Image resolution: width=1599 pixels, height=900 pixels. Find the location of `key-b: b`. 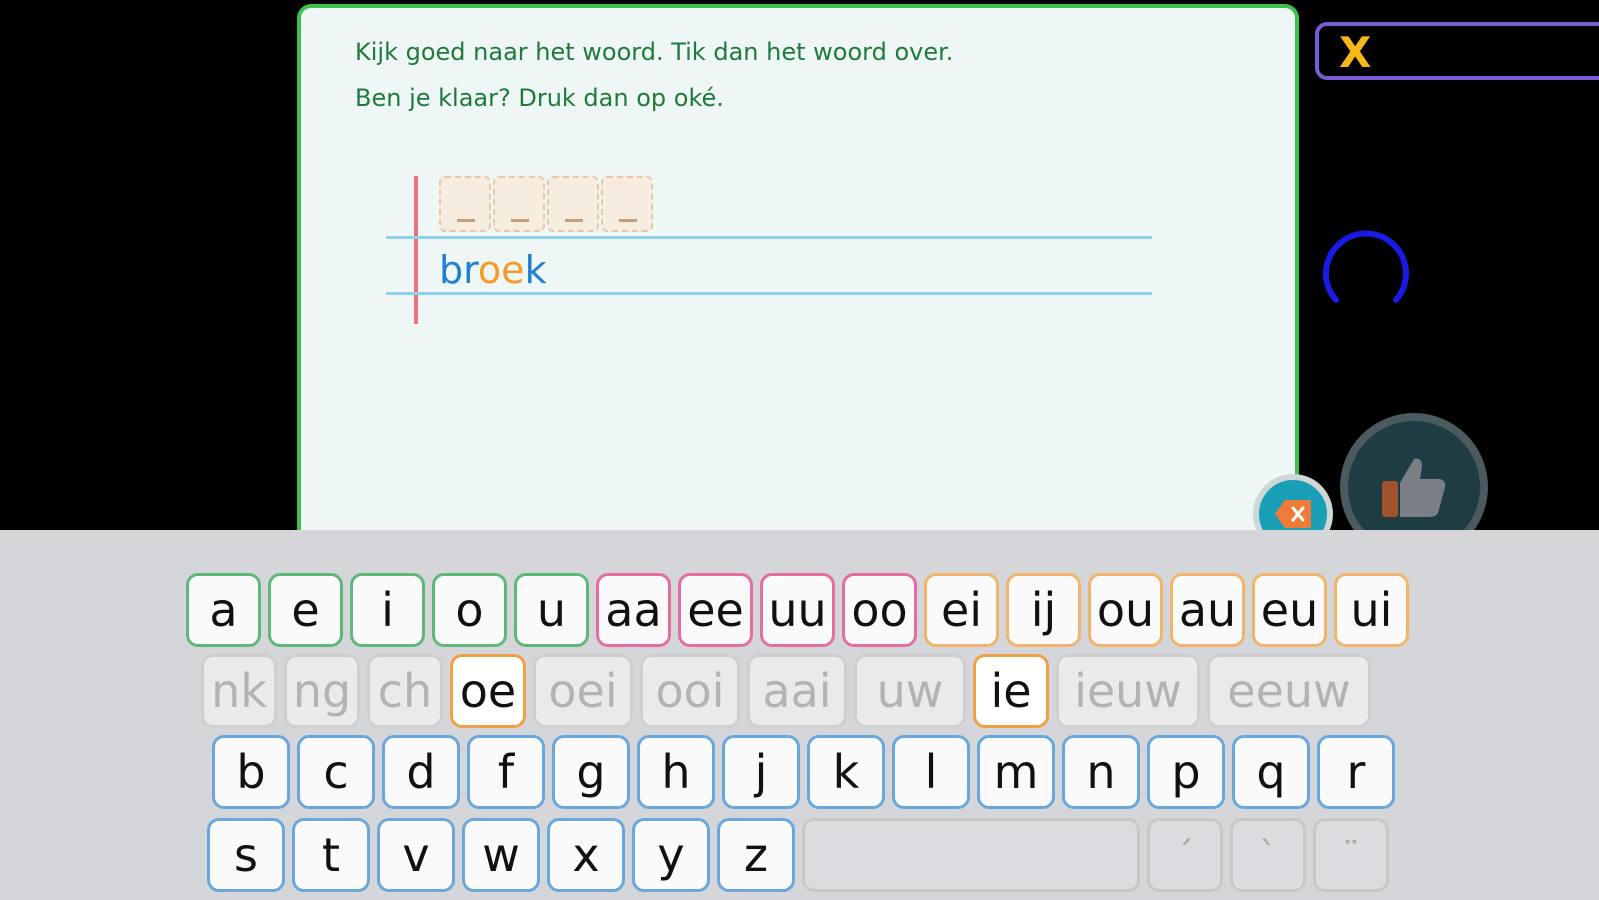

key-b: b is located at coordinates (251, 772).